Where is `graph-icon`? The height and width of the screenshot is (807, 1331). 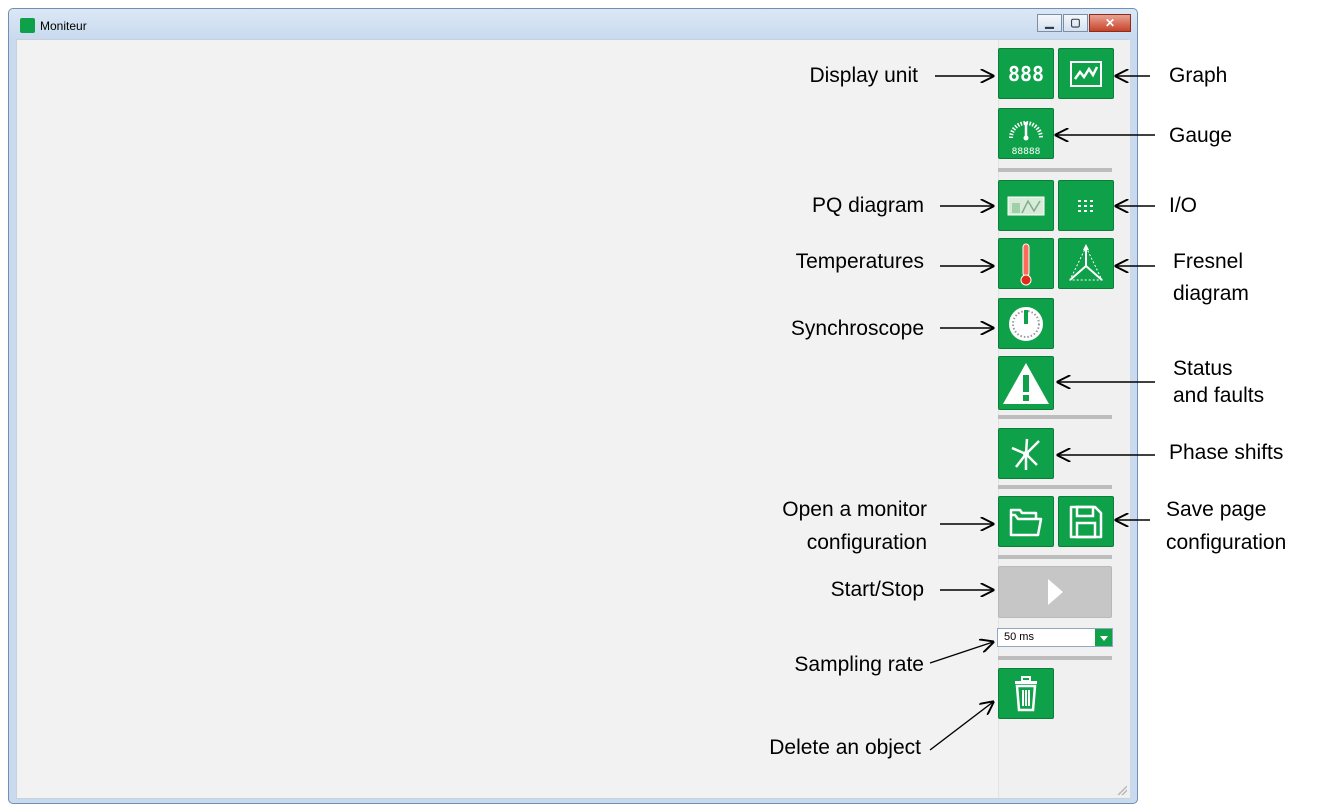 graph-icon is located at coordinates (1086, 73).